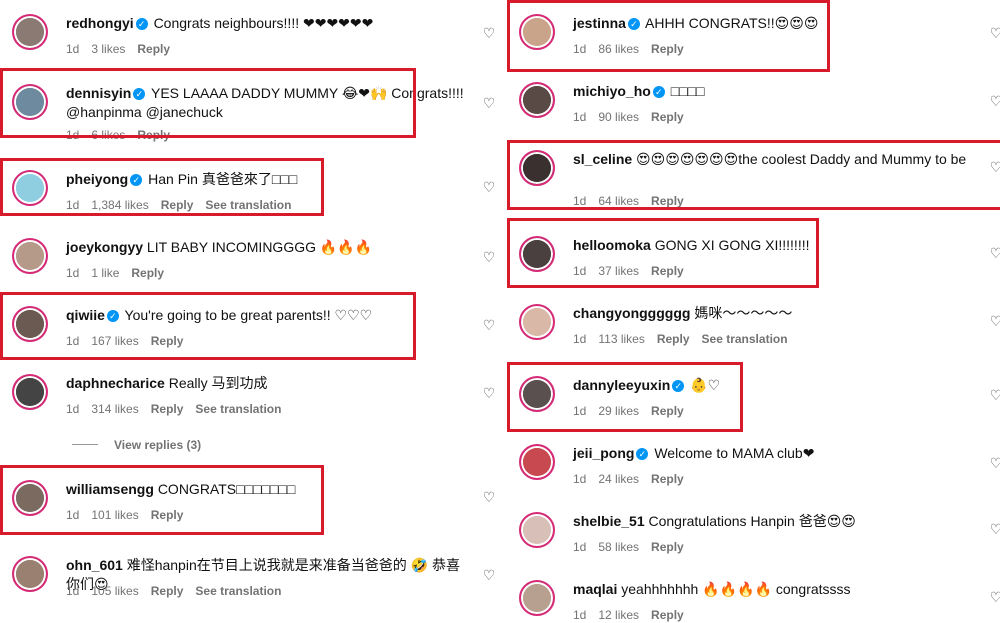 This screenshot has height=623, width=1000. I want to click on comment-likes-count: 105 likes, so click(114, 591).